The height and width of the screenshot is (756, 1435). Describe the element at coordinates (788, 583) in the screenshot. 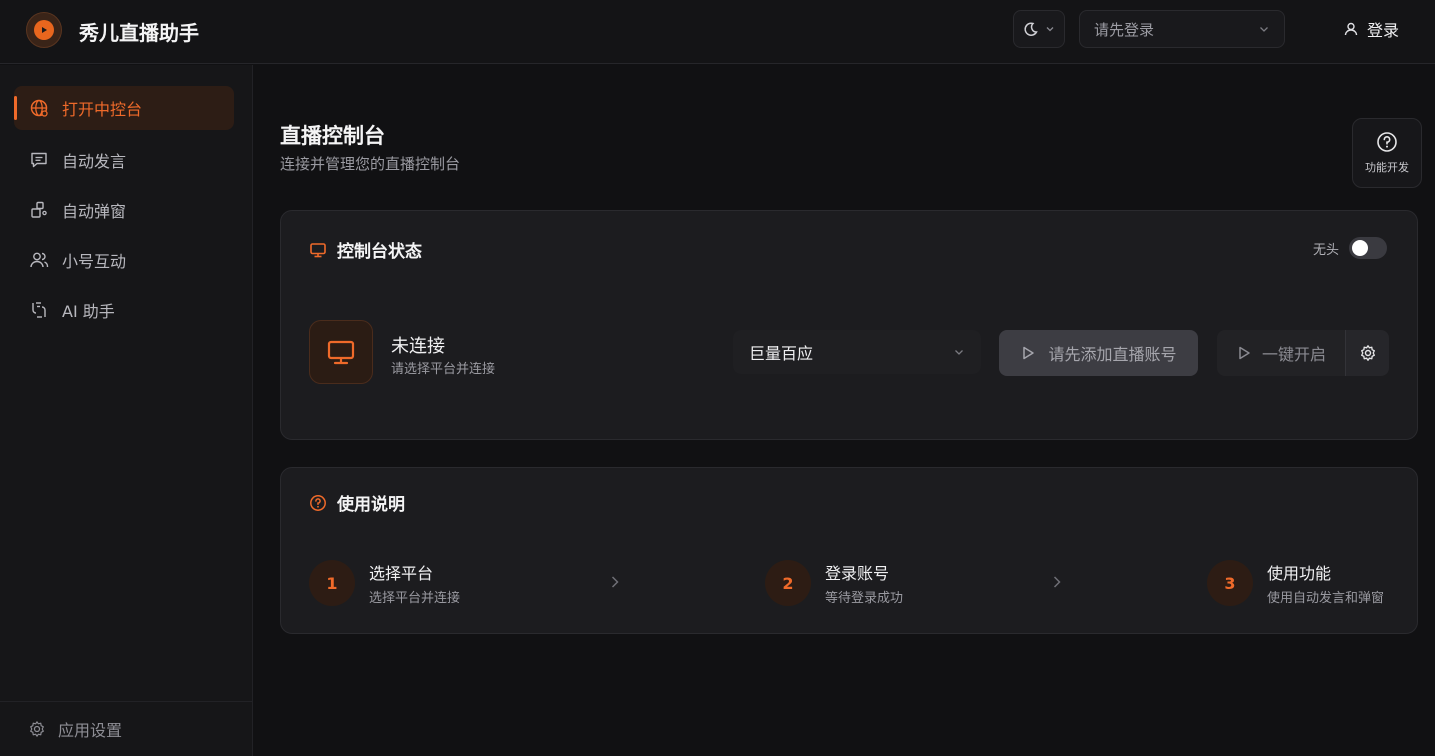

I see `step-number: 2` at that location.